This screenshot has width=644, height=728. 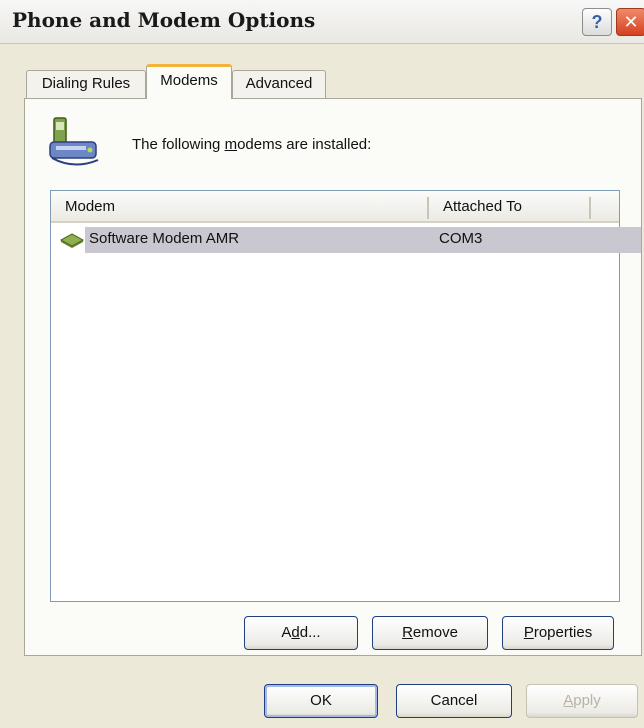 What do you see at coordinates (454, 701) in the screenshot?
I see `cancel-button: Cancel` at bounding box center [454, 701].